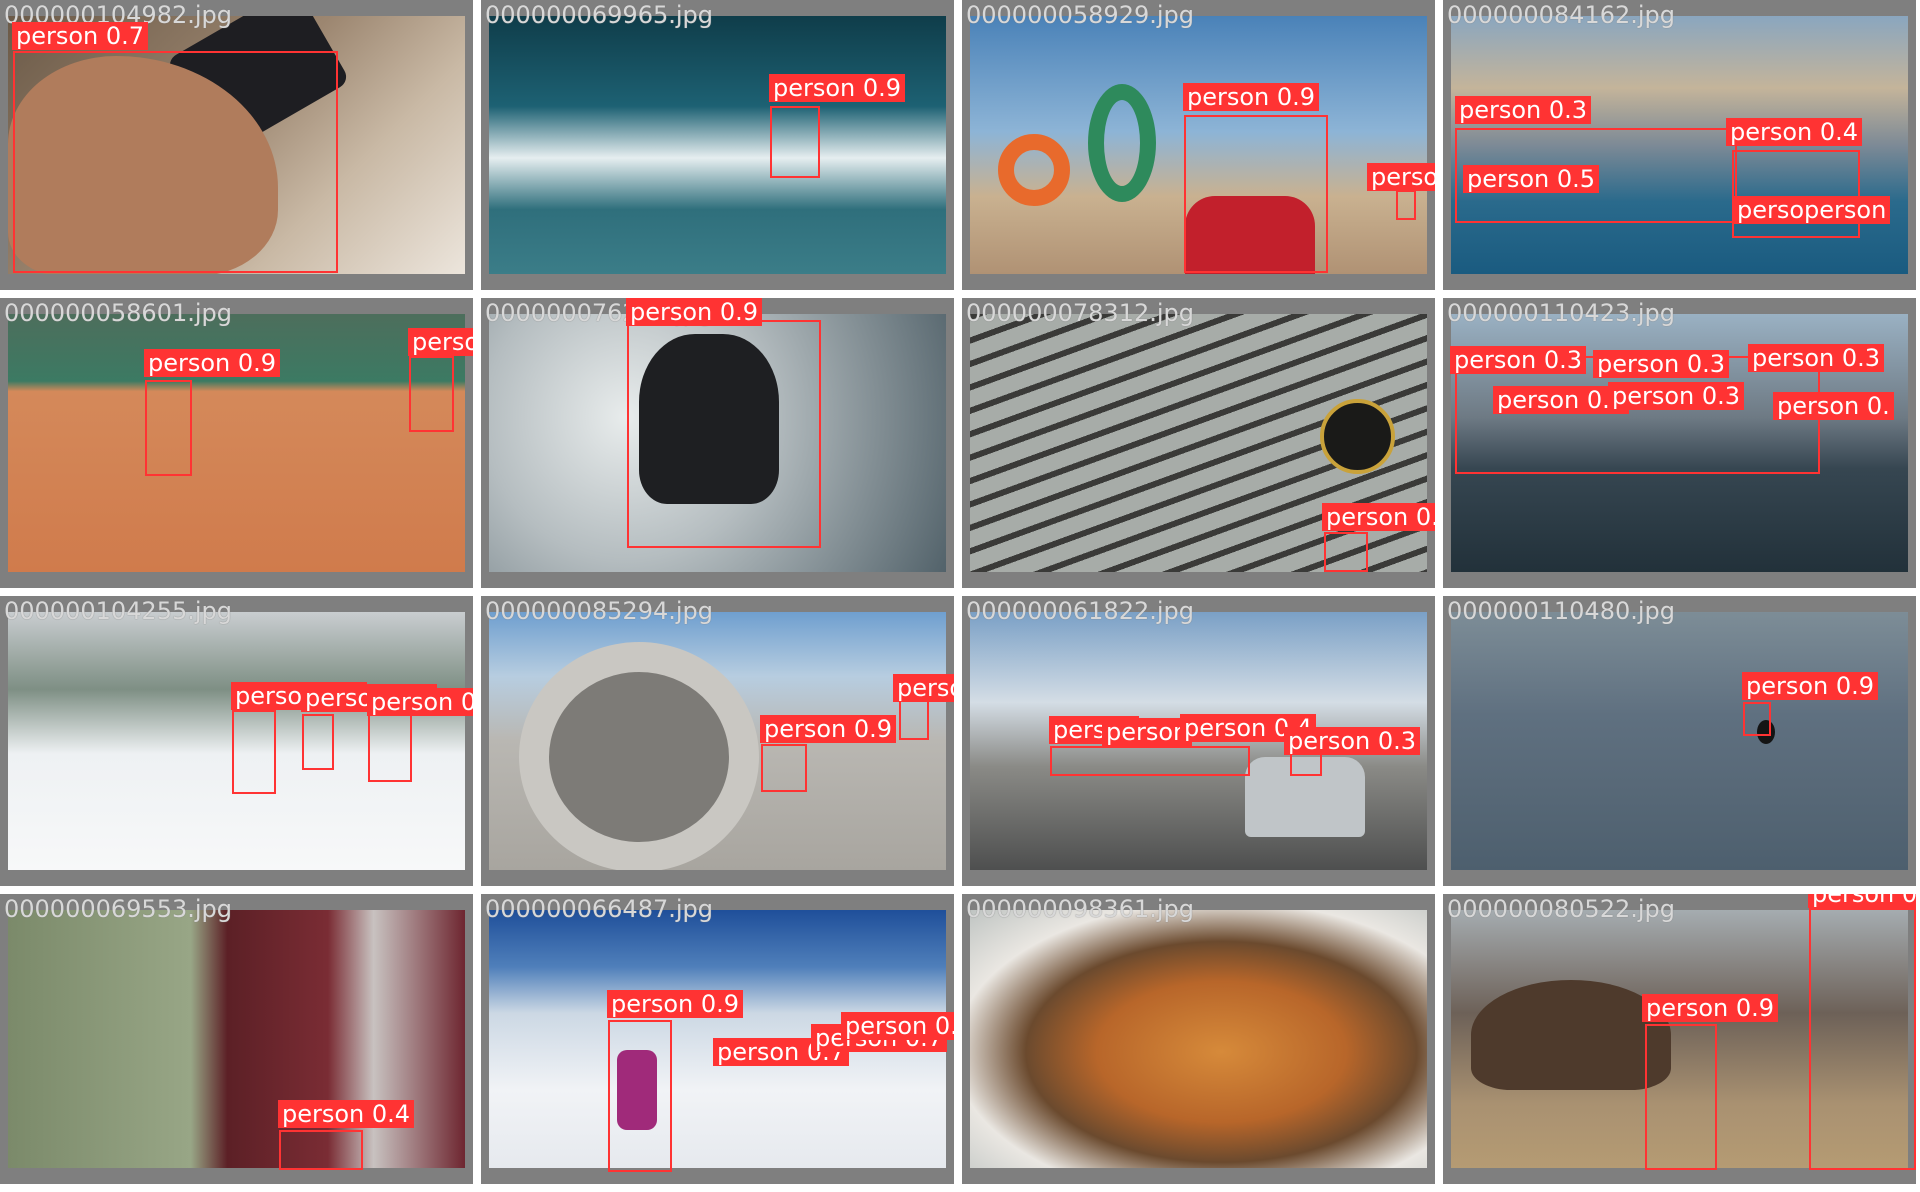 The width and height of the screenshot is (1920, 1192). Describe the element at coordinates (1561, 313) in the screenshot. I see `filename: 000000110423.jpg` at that location.